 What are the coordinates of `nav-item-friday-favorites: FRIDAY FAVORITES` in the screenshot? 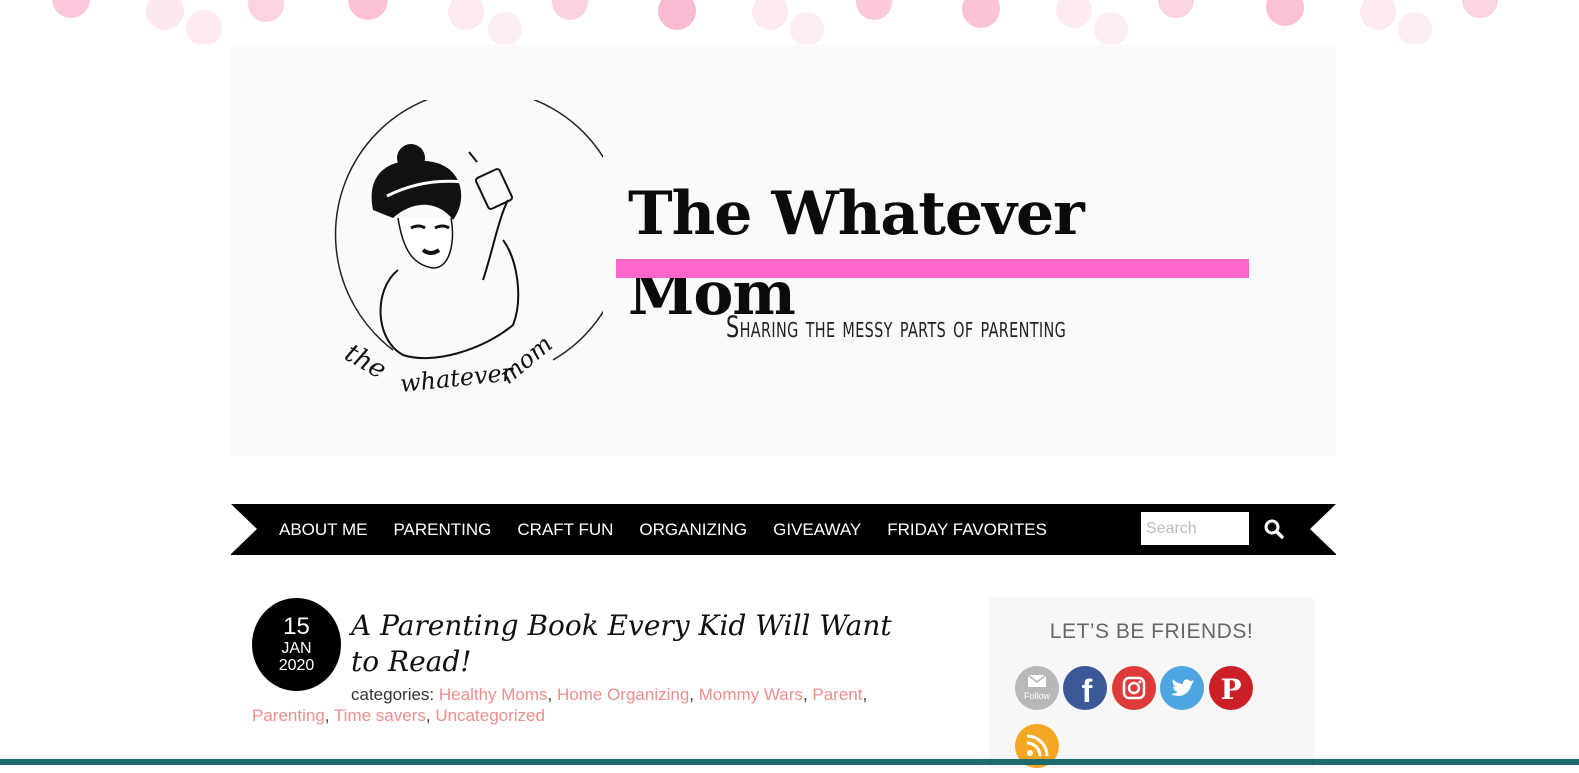 It's located at (967, 530).